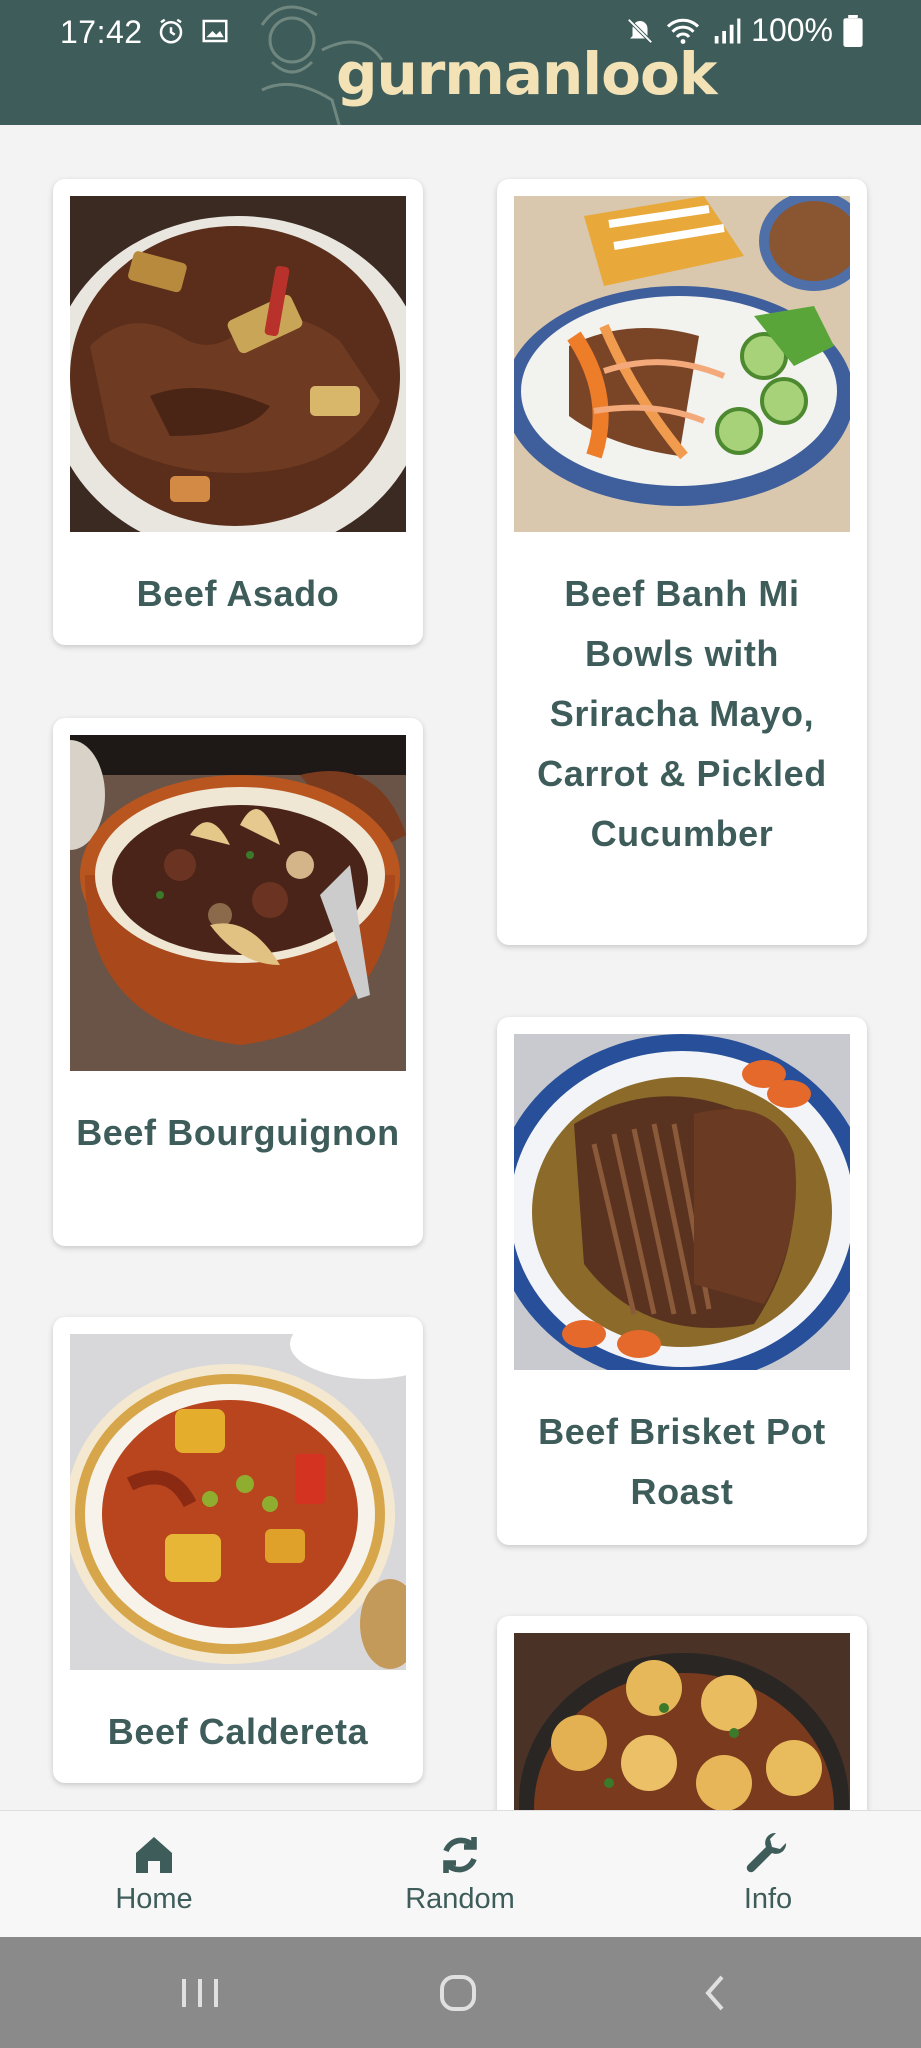 Image resolution: width=921 pixels, height=2048 pixels. Describe the element at coordinates (193, 31) in the screenshot. I see `status-left-icons` at that location.